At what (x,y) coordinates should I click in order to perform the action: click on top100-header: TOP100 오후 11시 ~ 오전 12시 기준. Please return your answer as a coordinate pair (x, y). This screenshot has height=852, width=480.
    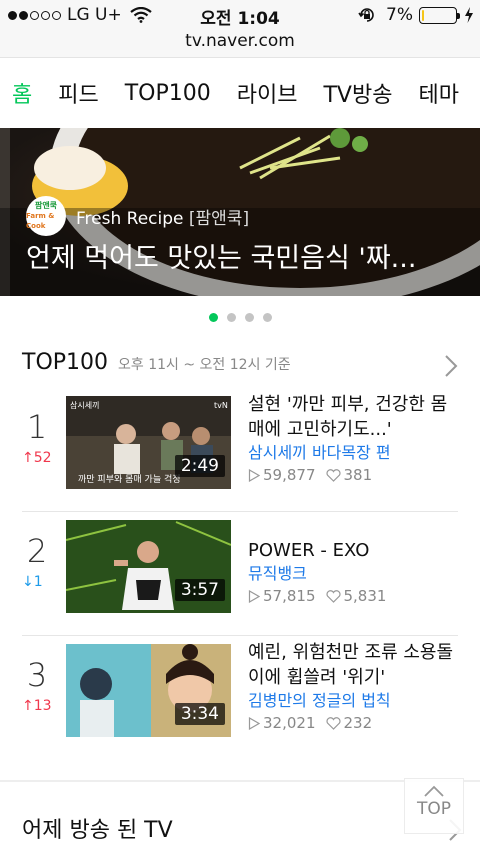
    Looking at the image, I should click on (242, 365).